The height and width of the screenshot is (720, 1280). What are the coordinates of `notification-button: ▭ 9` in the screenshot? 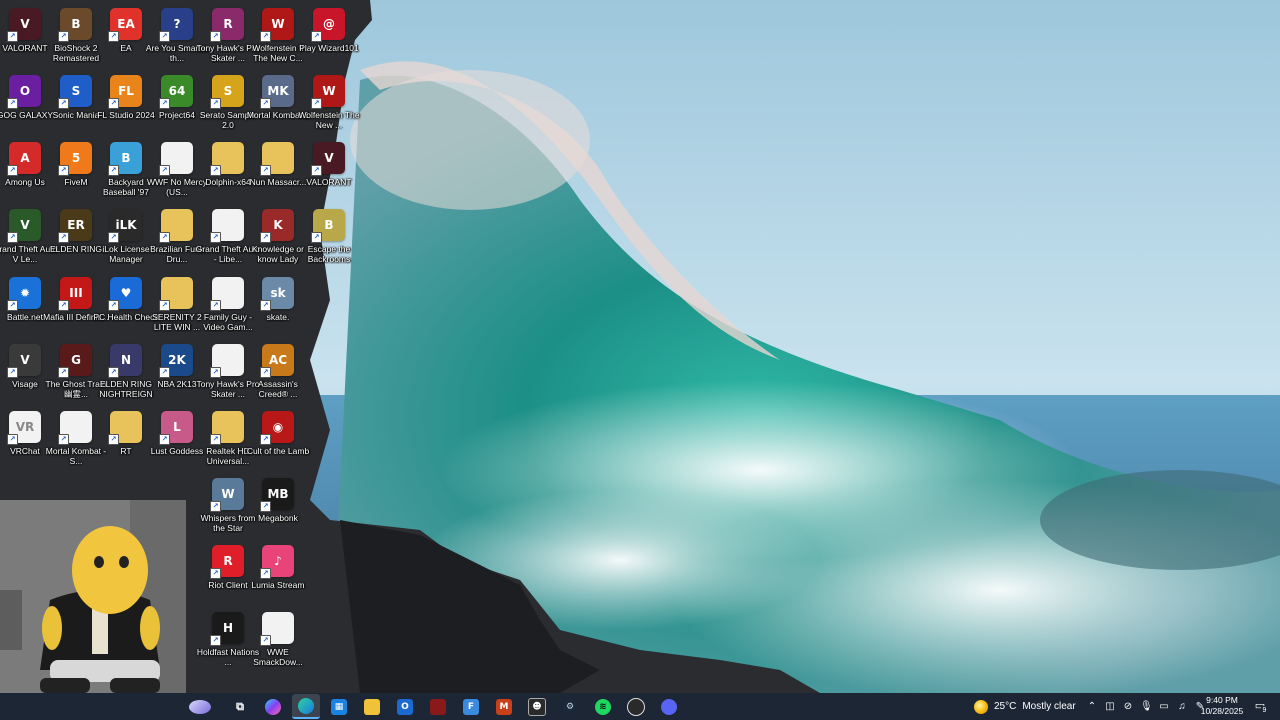 It's located at (1260, 706).